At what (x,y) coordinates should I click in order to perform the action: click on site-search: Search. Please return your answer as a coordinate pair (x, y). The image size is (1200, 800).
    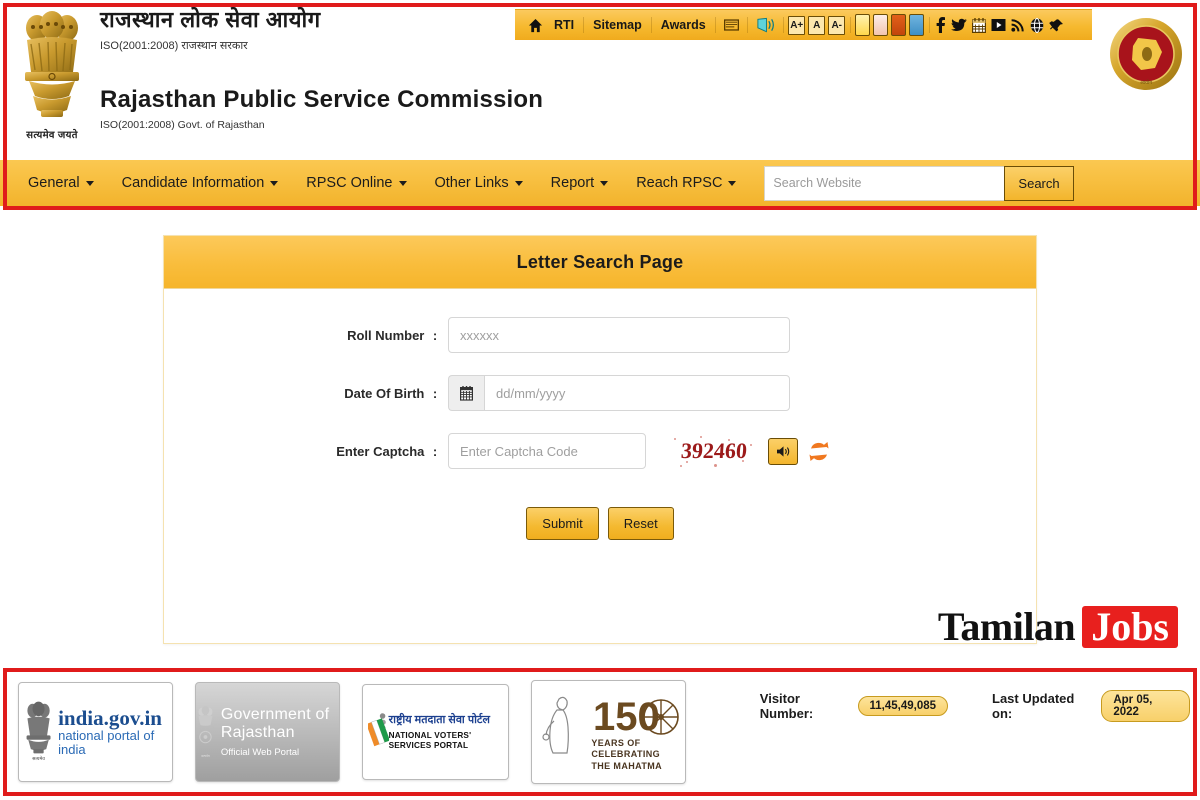
    Looking at the image, I should click on (919, 183).